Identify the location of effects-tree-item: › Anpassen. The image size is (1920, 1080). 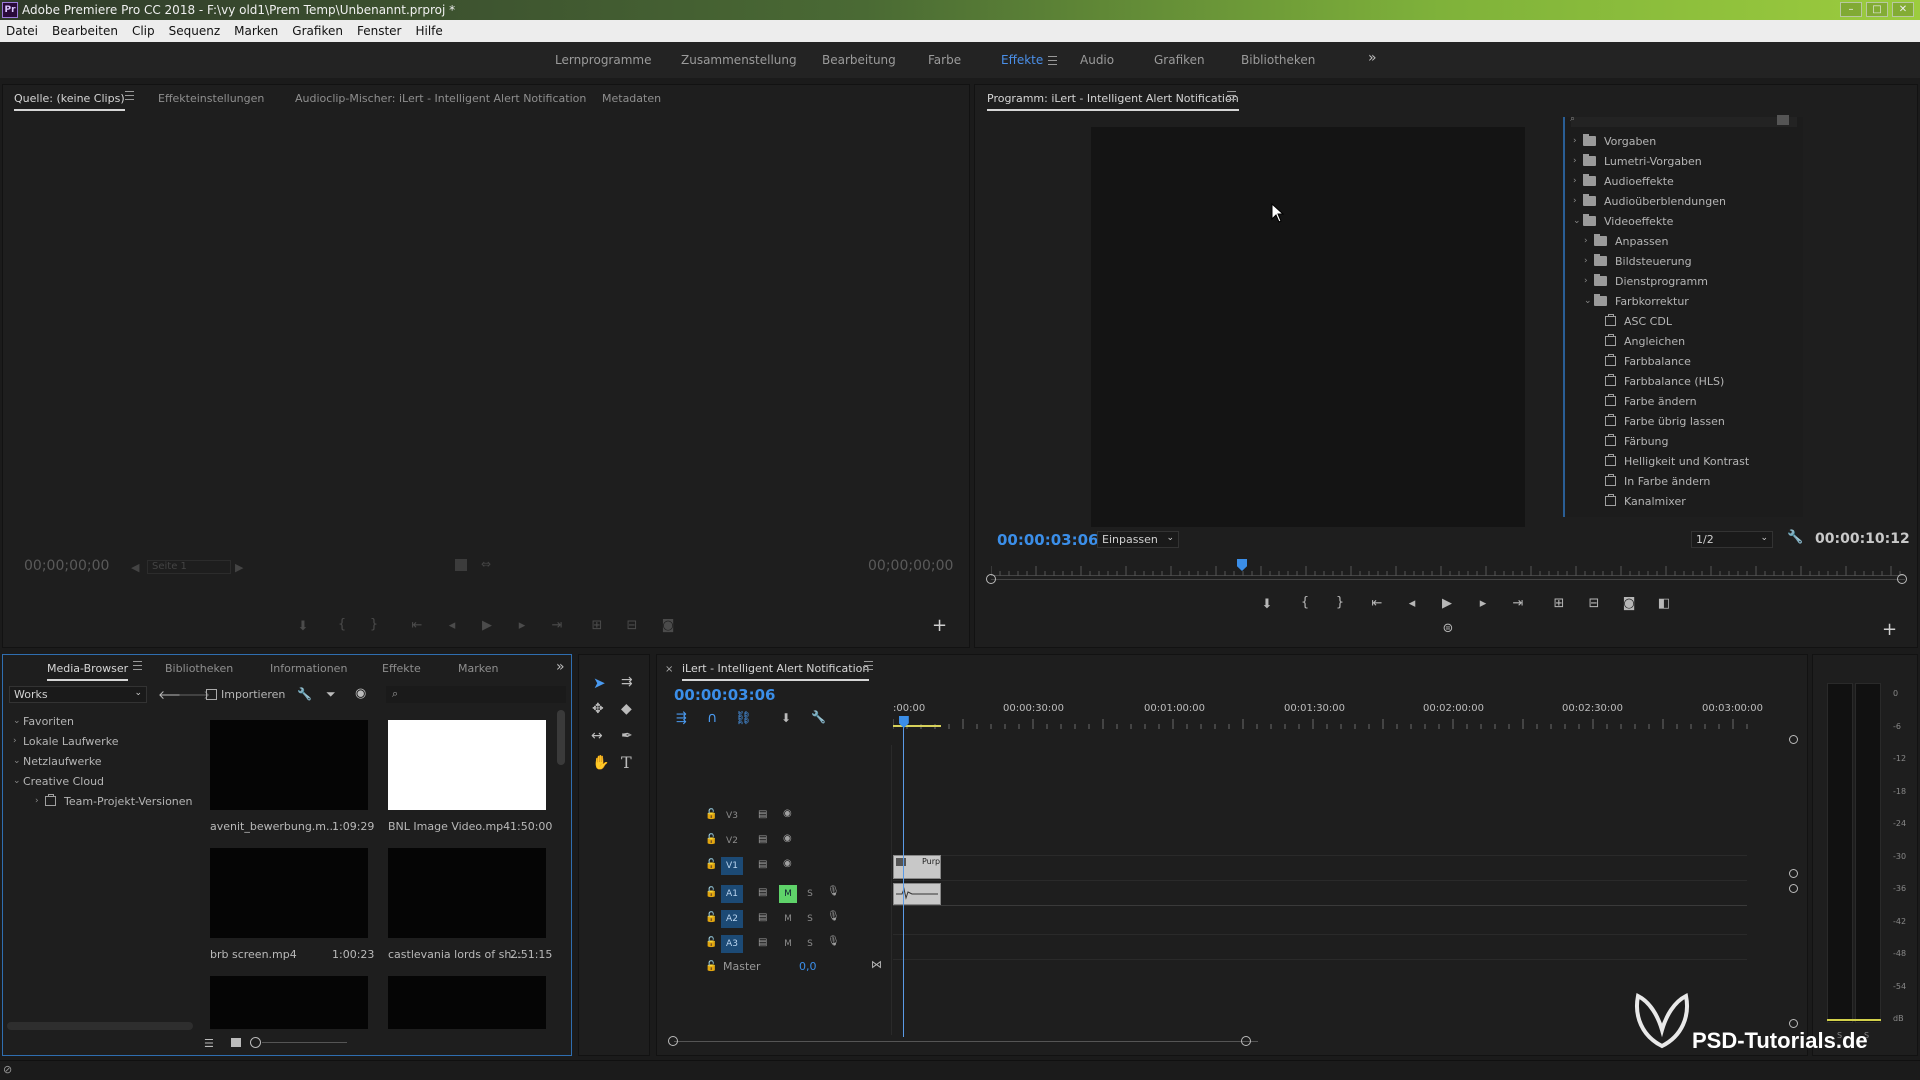
(1626, 241).